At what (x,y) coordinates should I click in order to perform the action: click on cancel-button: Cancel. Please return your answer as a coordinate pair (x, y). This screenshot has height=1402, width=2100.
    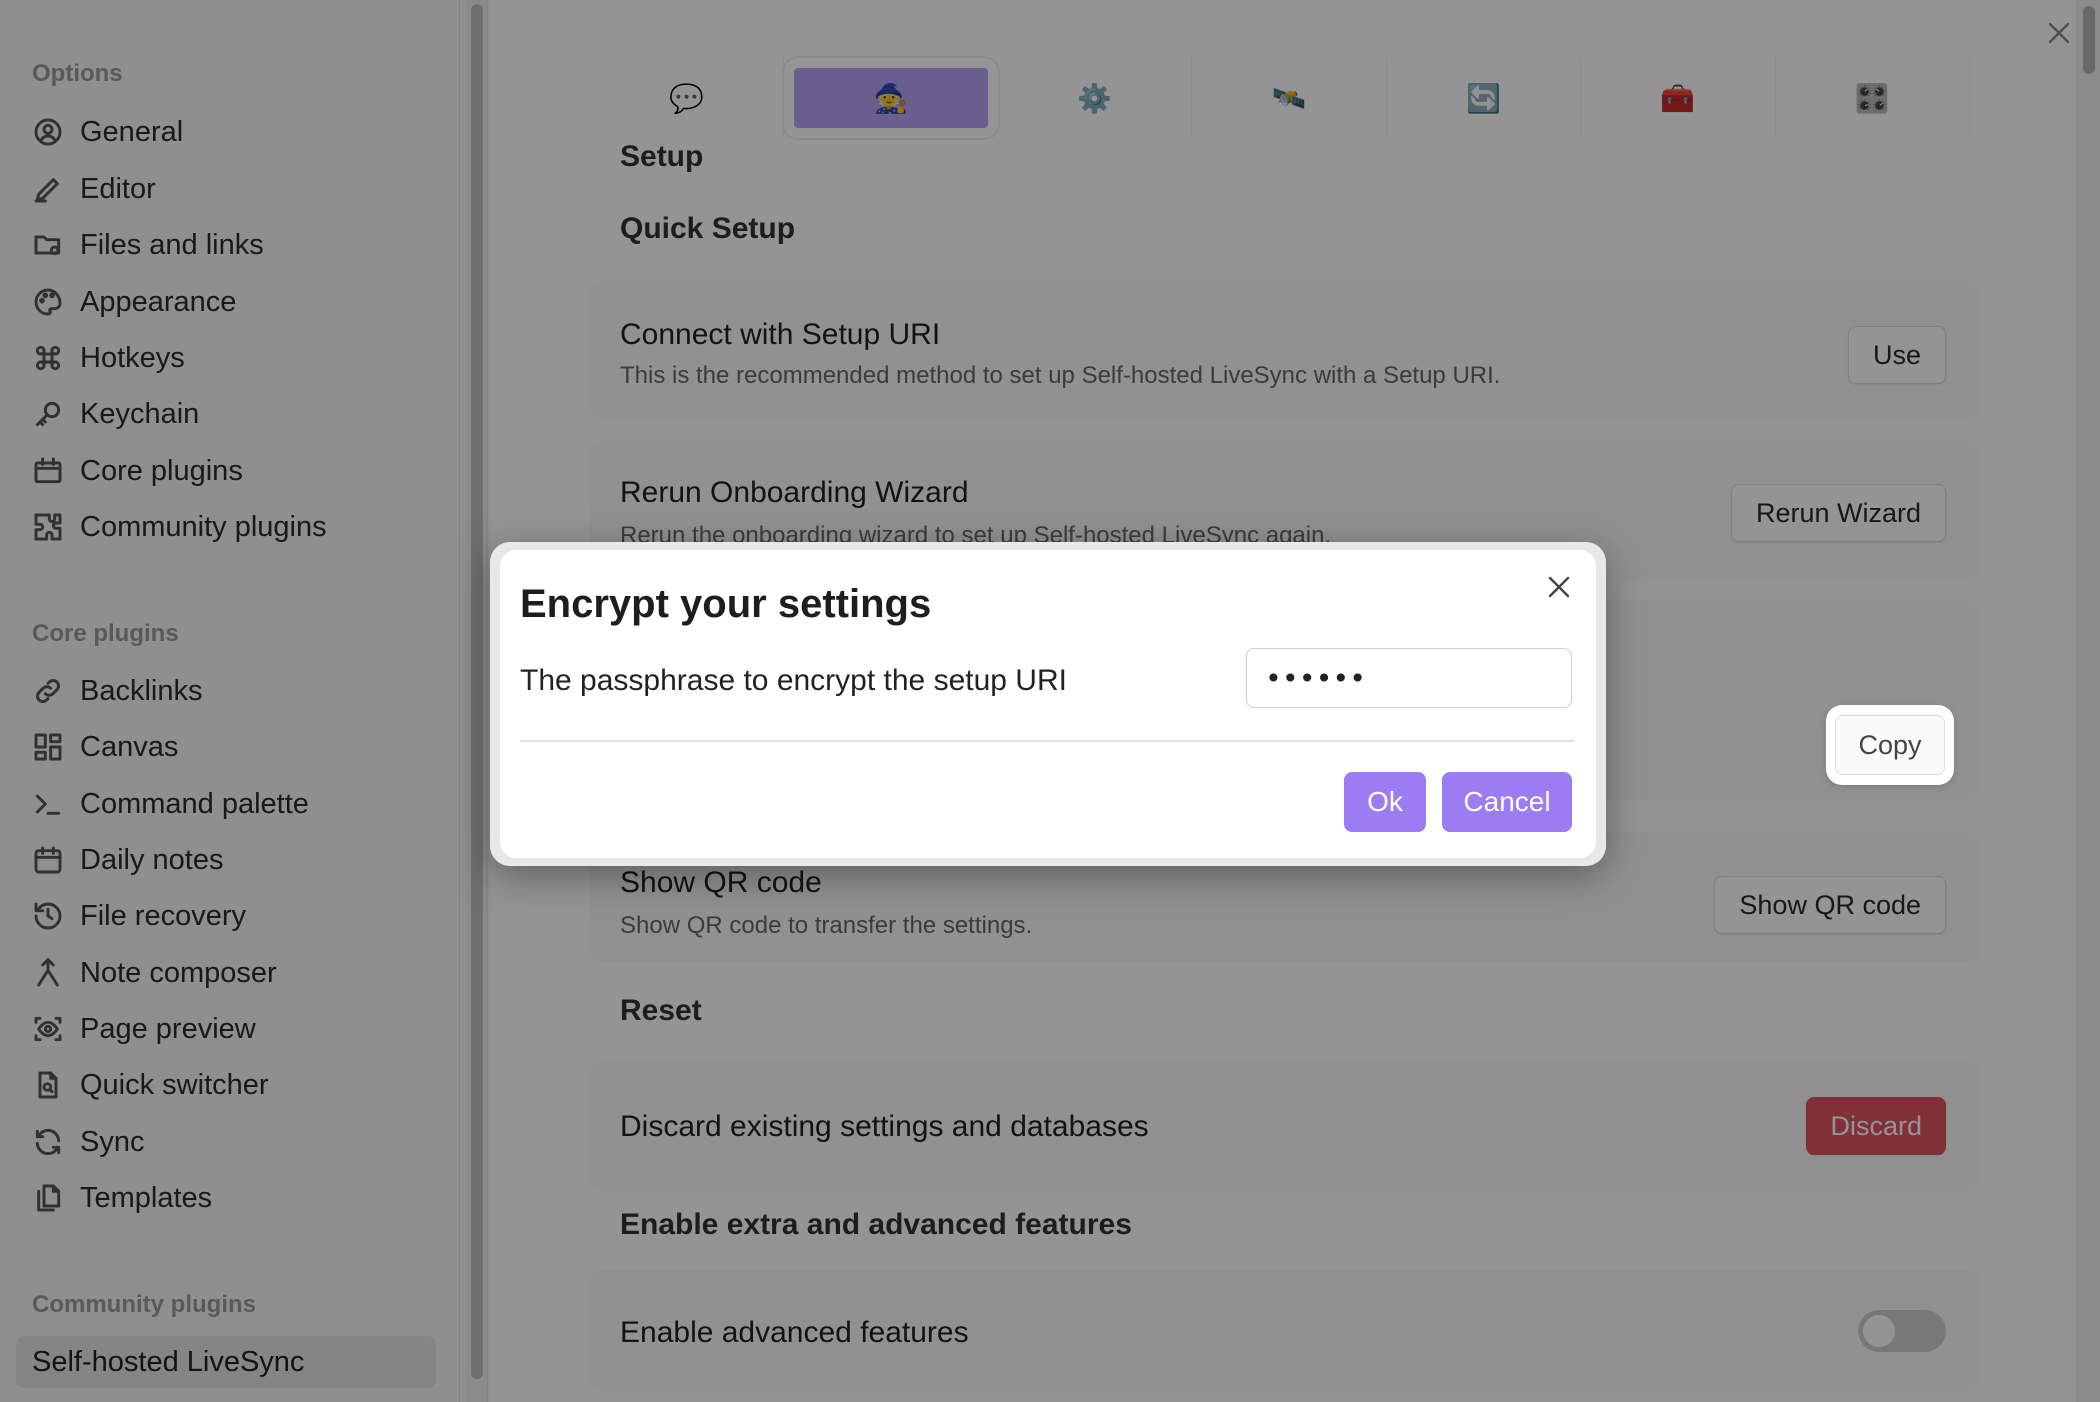
    Looking at the image, I should click on (1507, 802).